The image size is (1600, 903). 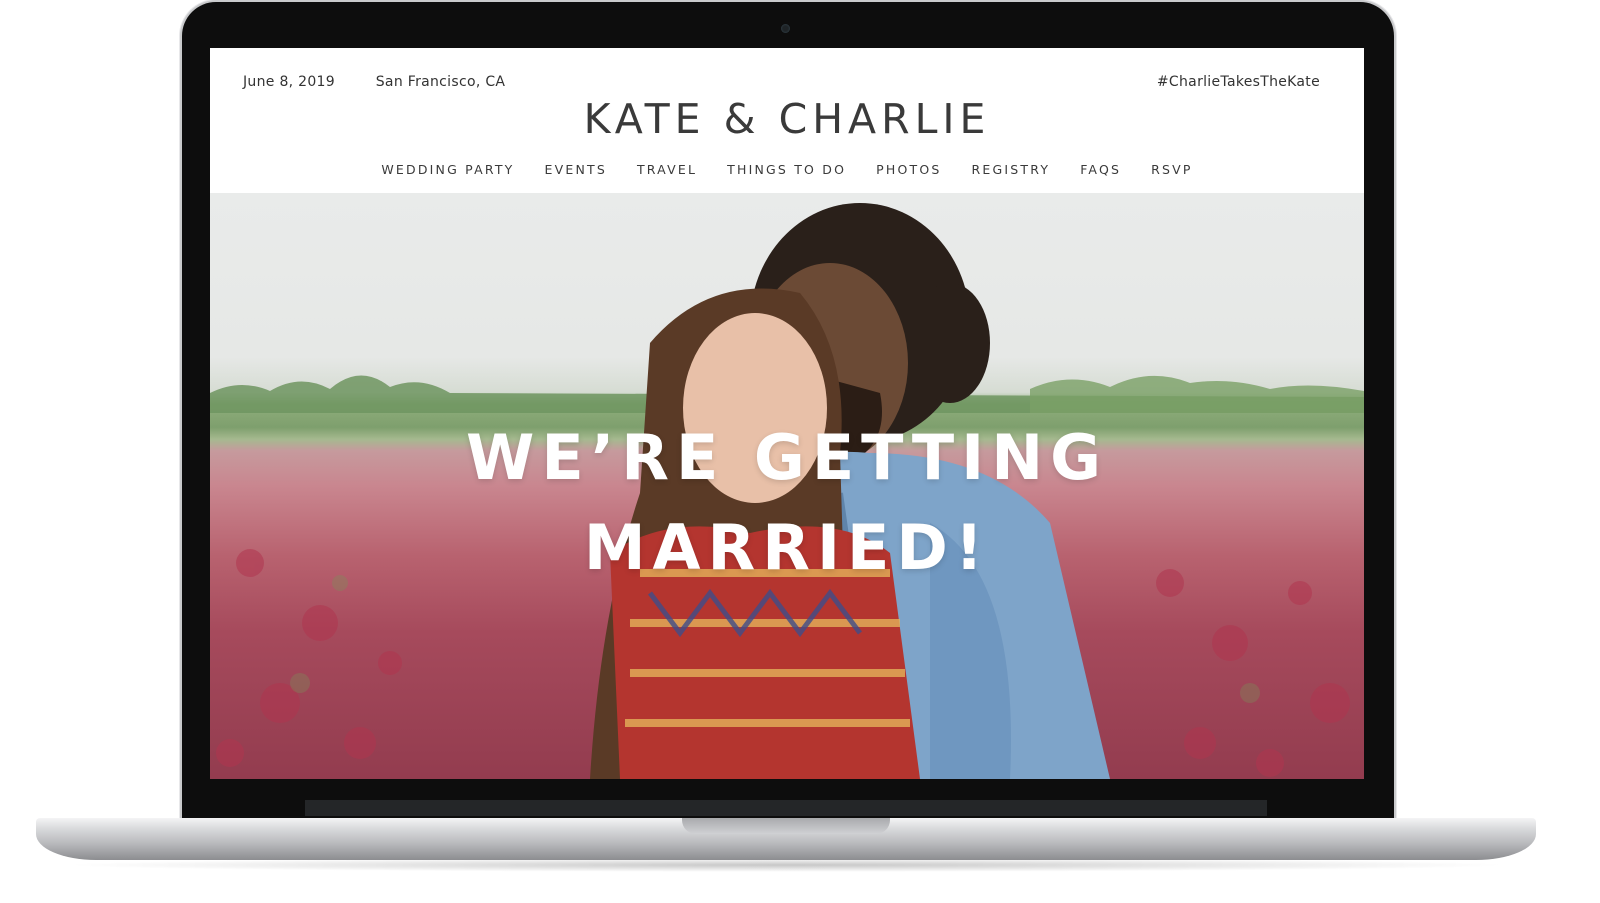 I want to click on hashtag: #CharlieTakesTheKate, so click(x=1238, y=82).